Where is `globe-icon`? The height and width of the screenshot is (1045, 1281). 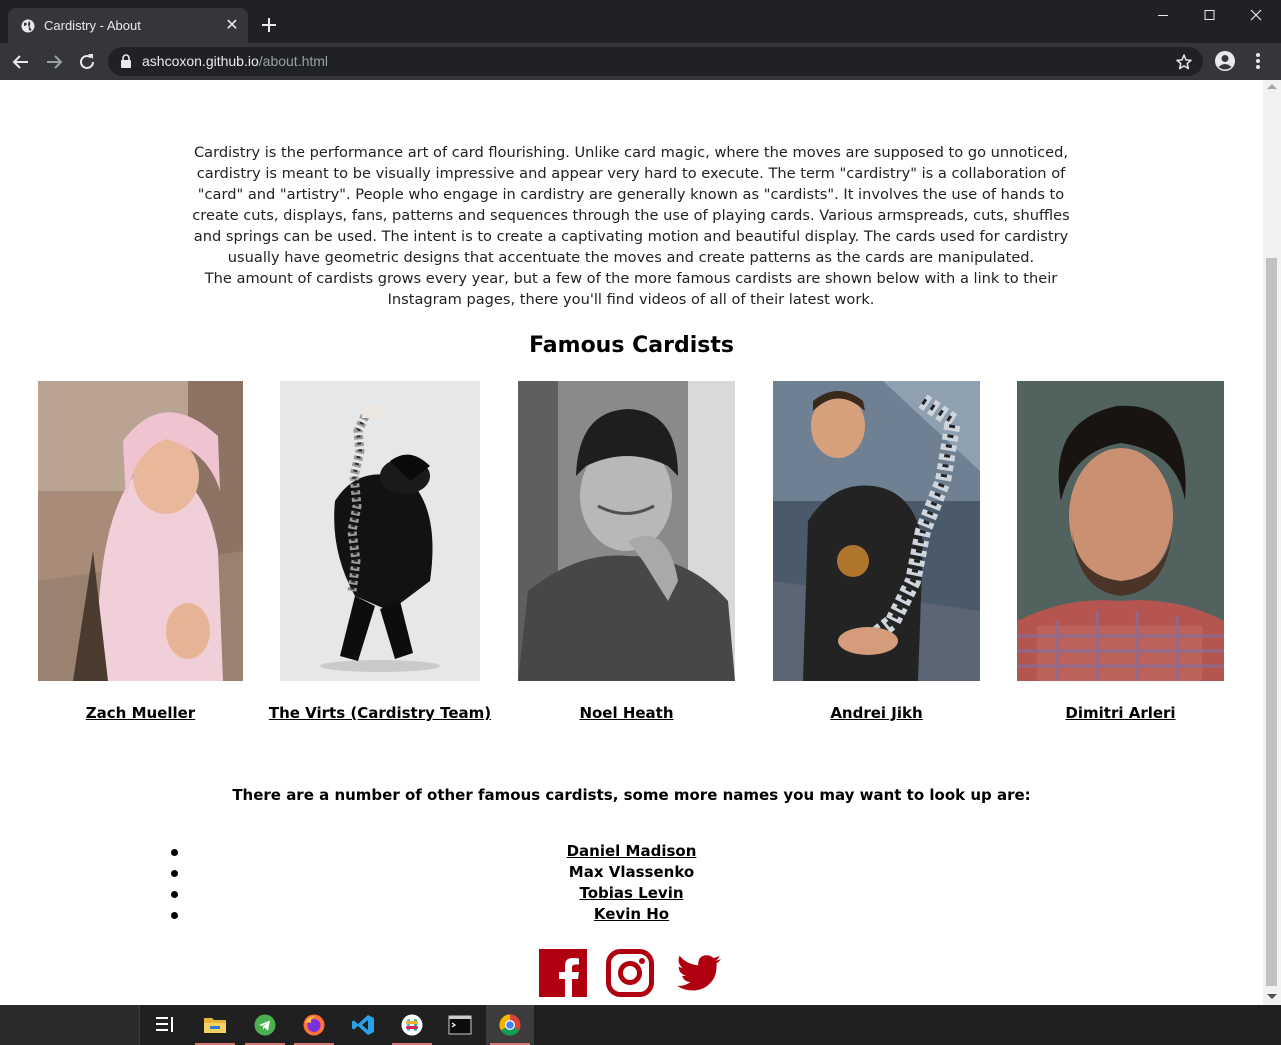
globe-icon is located at coordinates (28, 26).